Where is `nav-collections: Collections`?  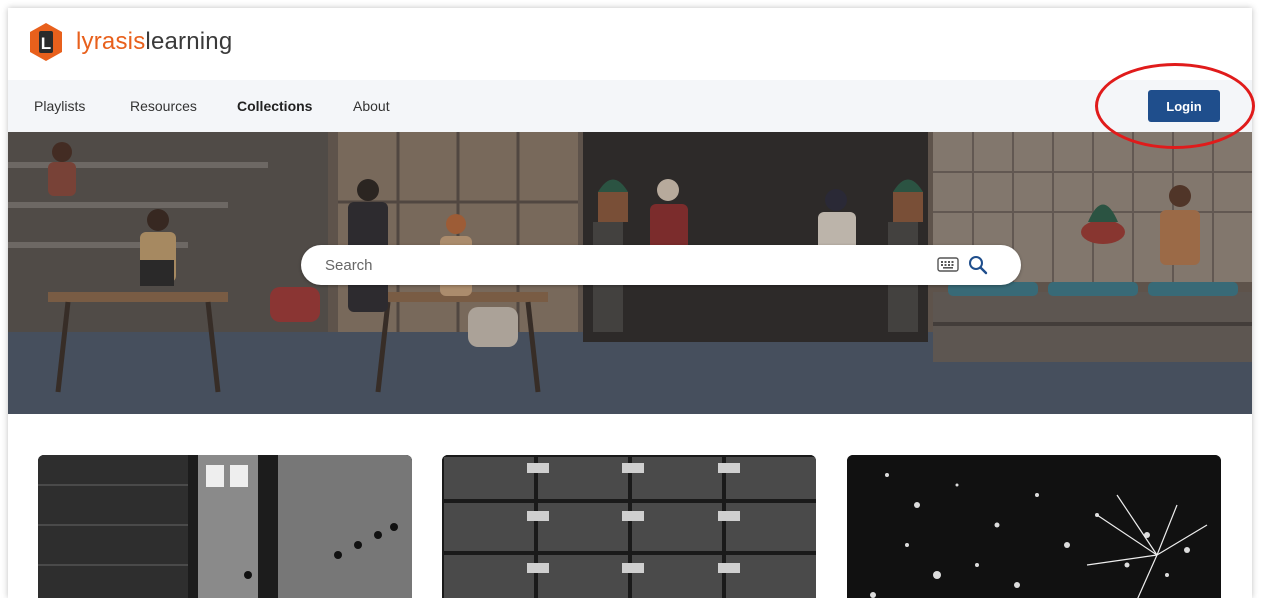 nav-collections: Collections is located at coordinates (274, 106).